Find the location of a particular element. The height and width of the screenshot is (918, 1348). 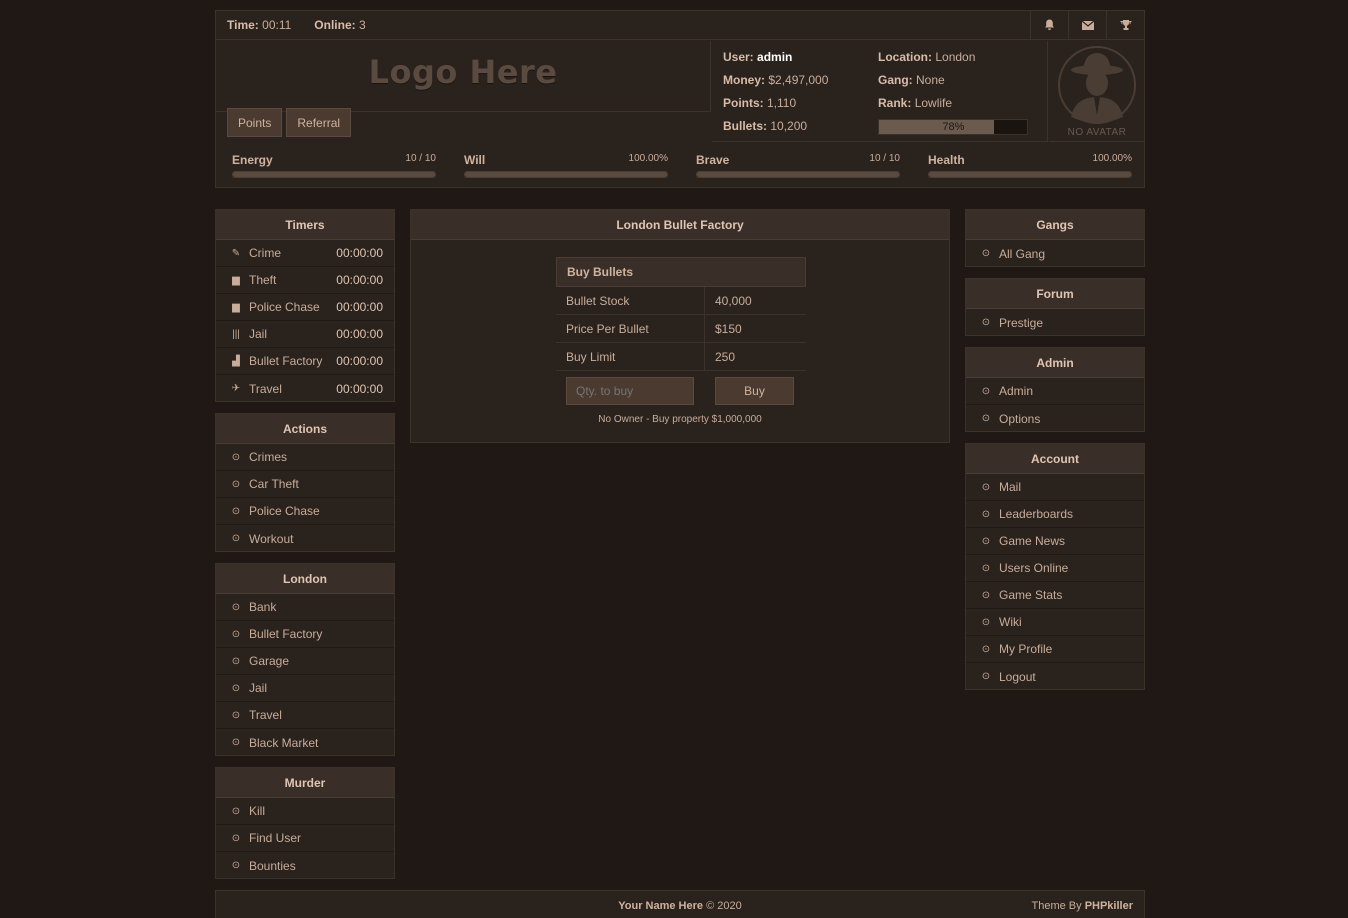

table-row: Price Per Bullet $150 is located at coordinates (681, 329).